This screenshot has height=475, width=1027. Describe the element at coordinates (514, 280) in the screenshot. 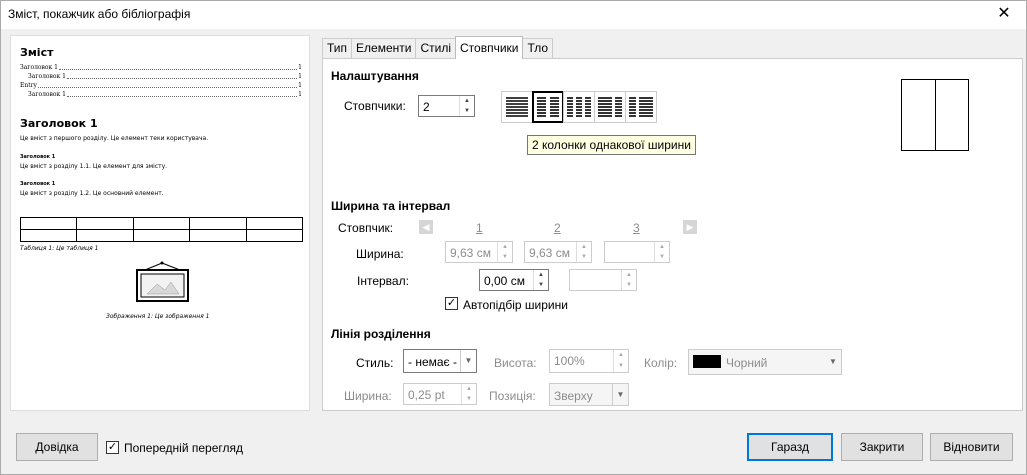

I see `spacing-col1-spinner: 0,00 см ▲ ▼` at that location.